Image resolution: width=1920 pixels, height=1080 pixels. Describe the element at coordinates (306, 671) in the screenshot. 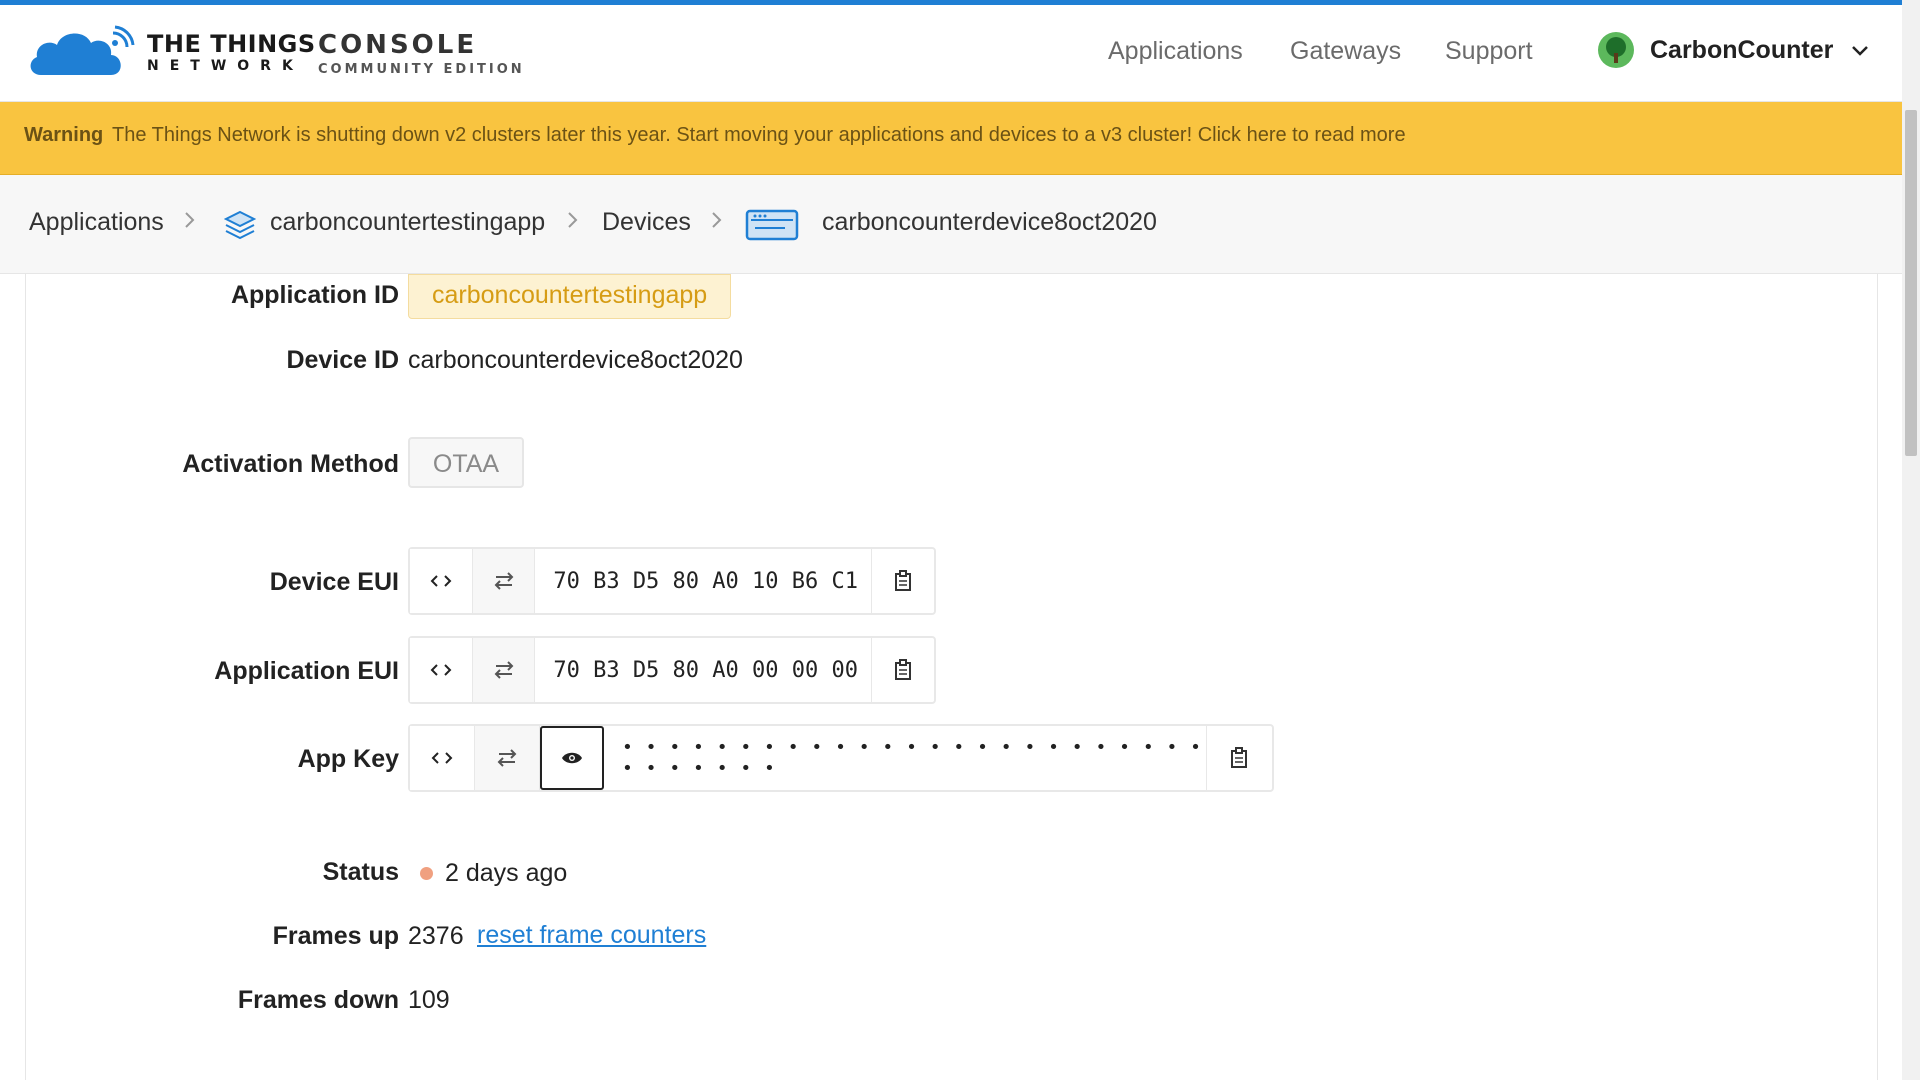

I see `application-eui-label: Application EUI` at that location.